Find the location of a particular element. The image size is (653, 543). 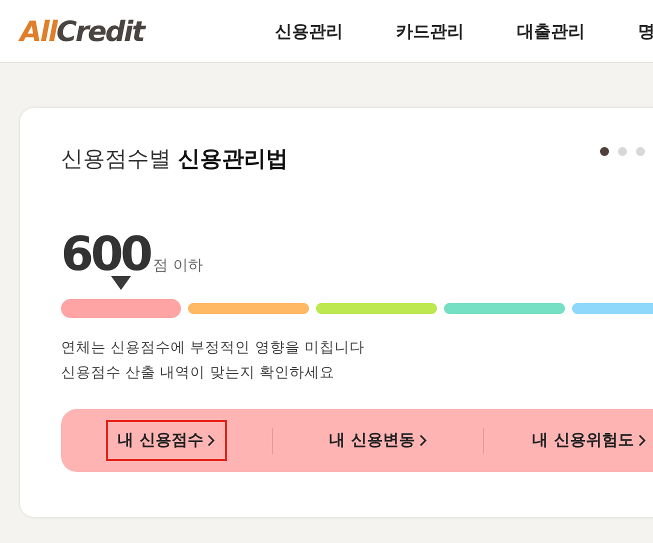

credit-link: 내 신용위험도 is located at coordinates (586, 440).